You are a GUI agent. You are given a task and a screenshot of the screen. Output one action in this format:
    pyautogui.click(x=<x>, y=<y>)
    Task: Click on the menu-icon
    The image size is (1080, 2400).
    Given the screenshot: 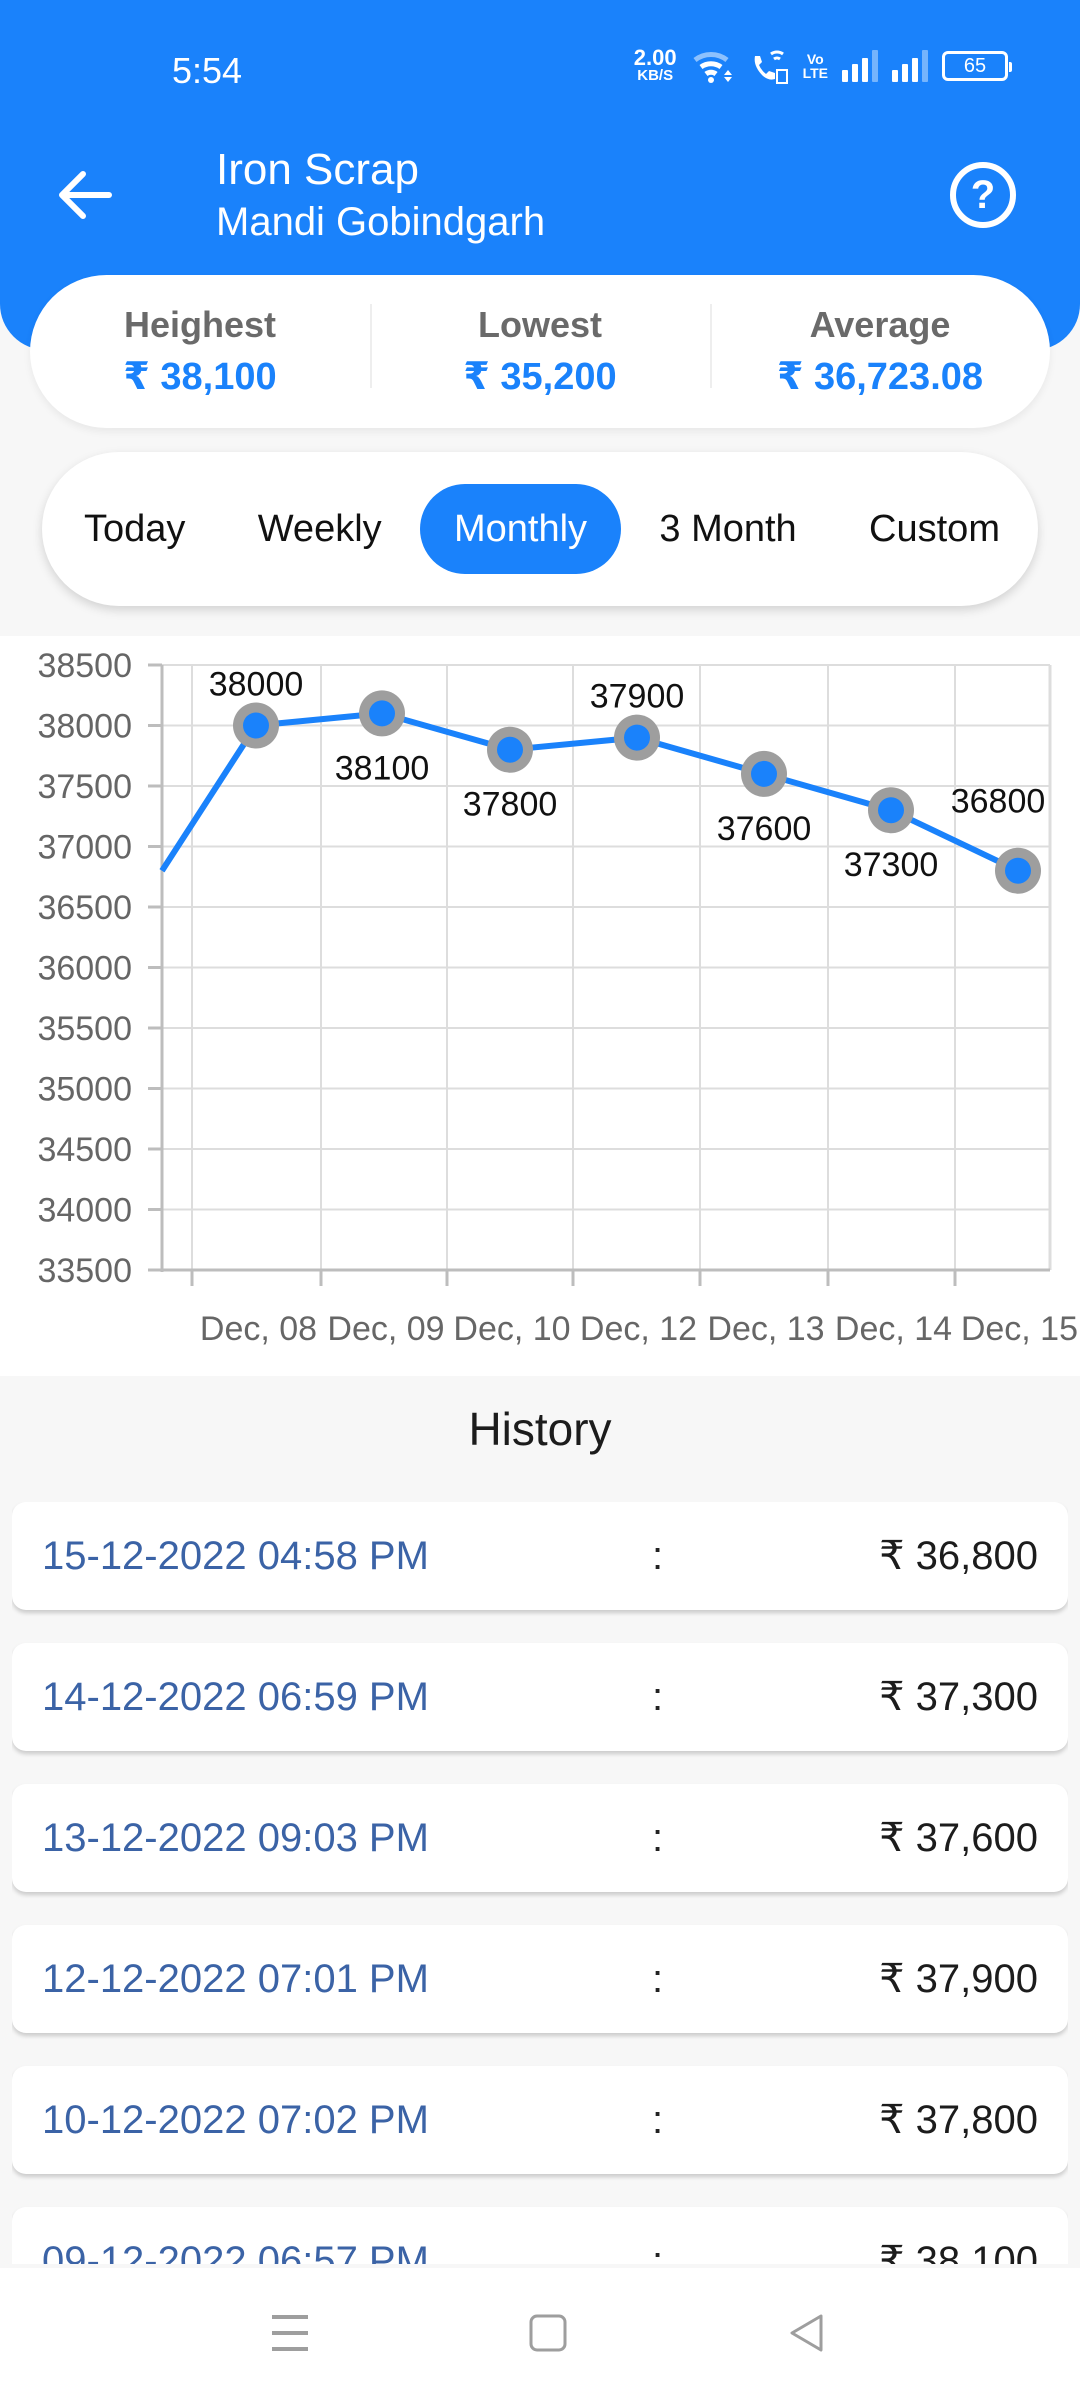 What is the action you would take?
    pyautogui.click(x=290, y=2333)
    